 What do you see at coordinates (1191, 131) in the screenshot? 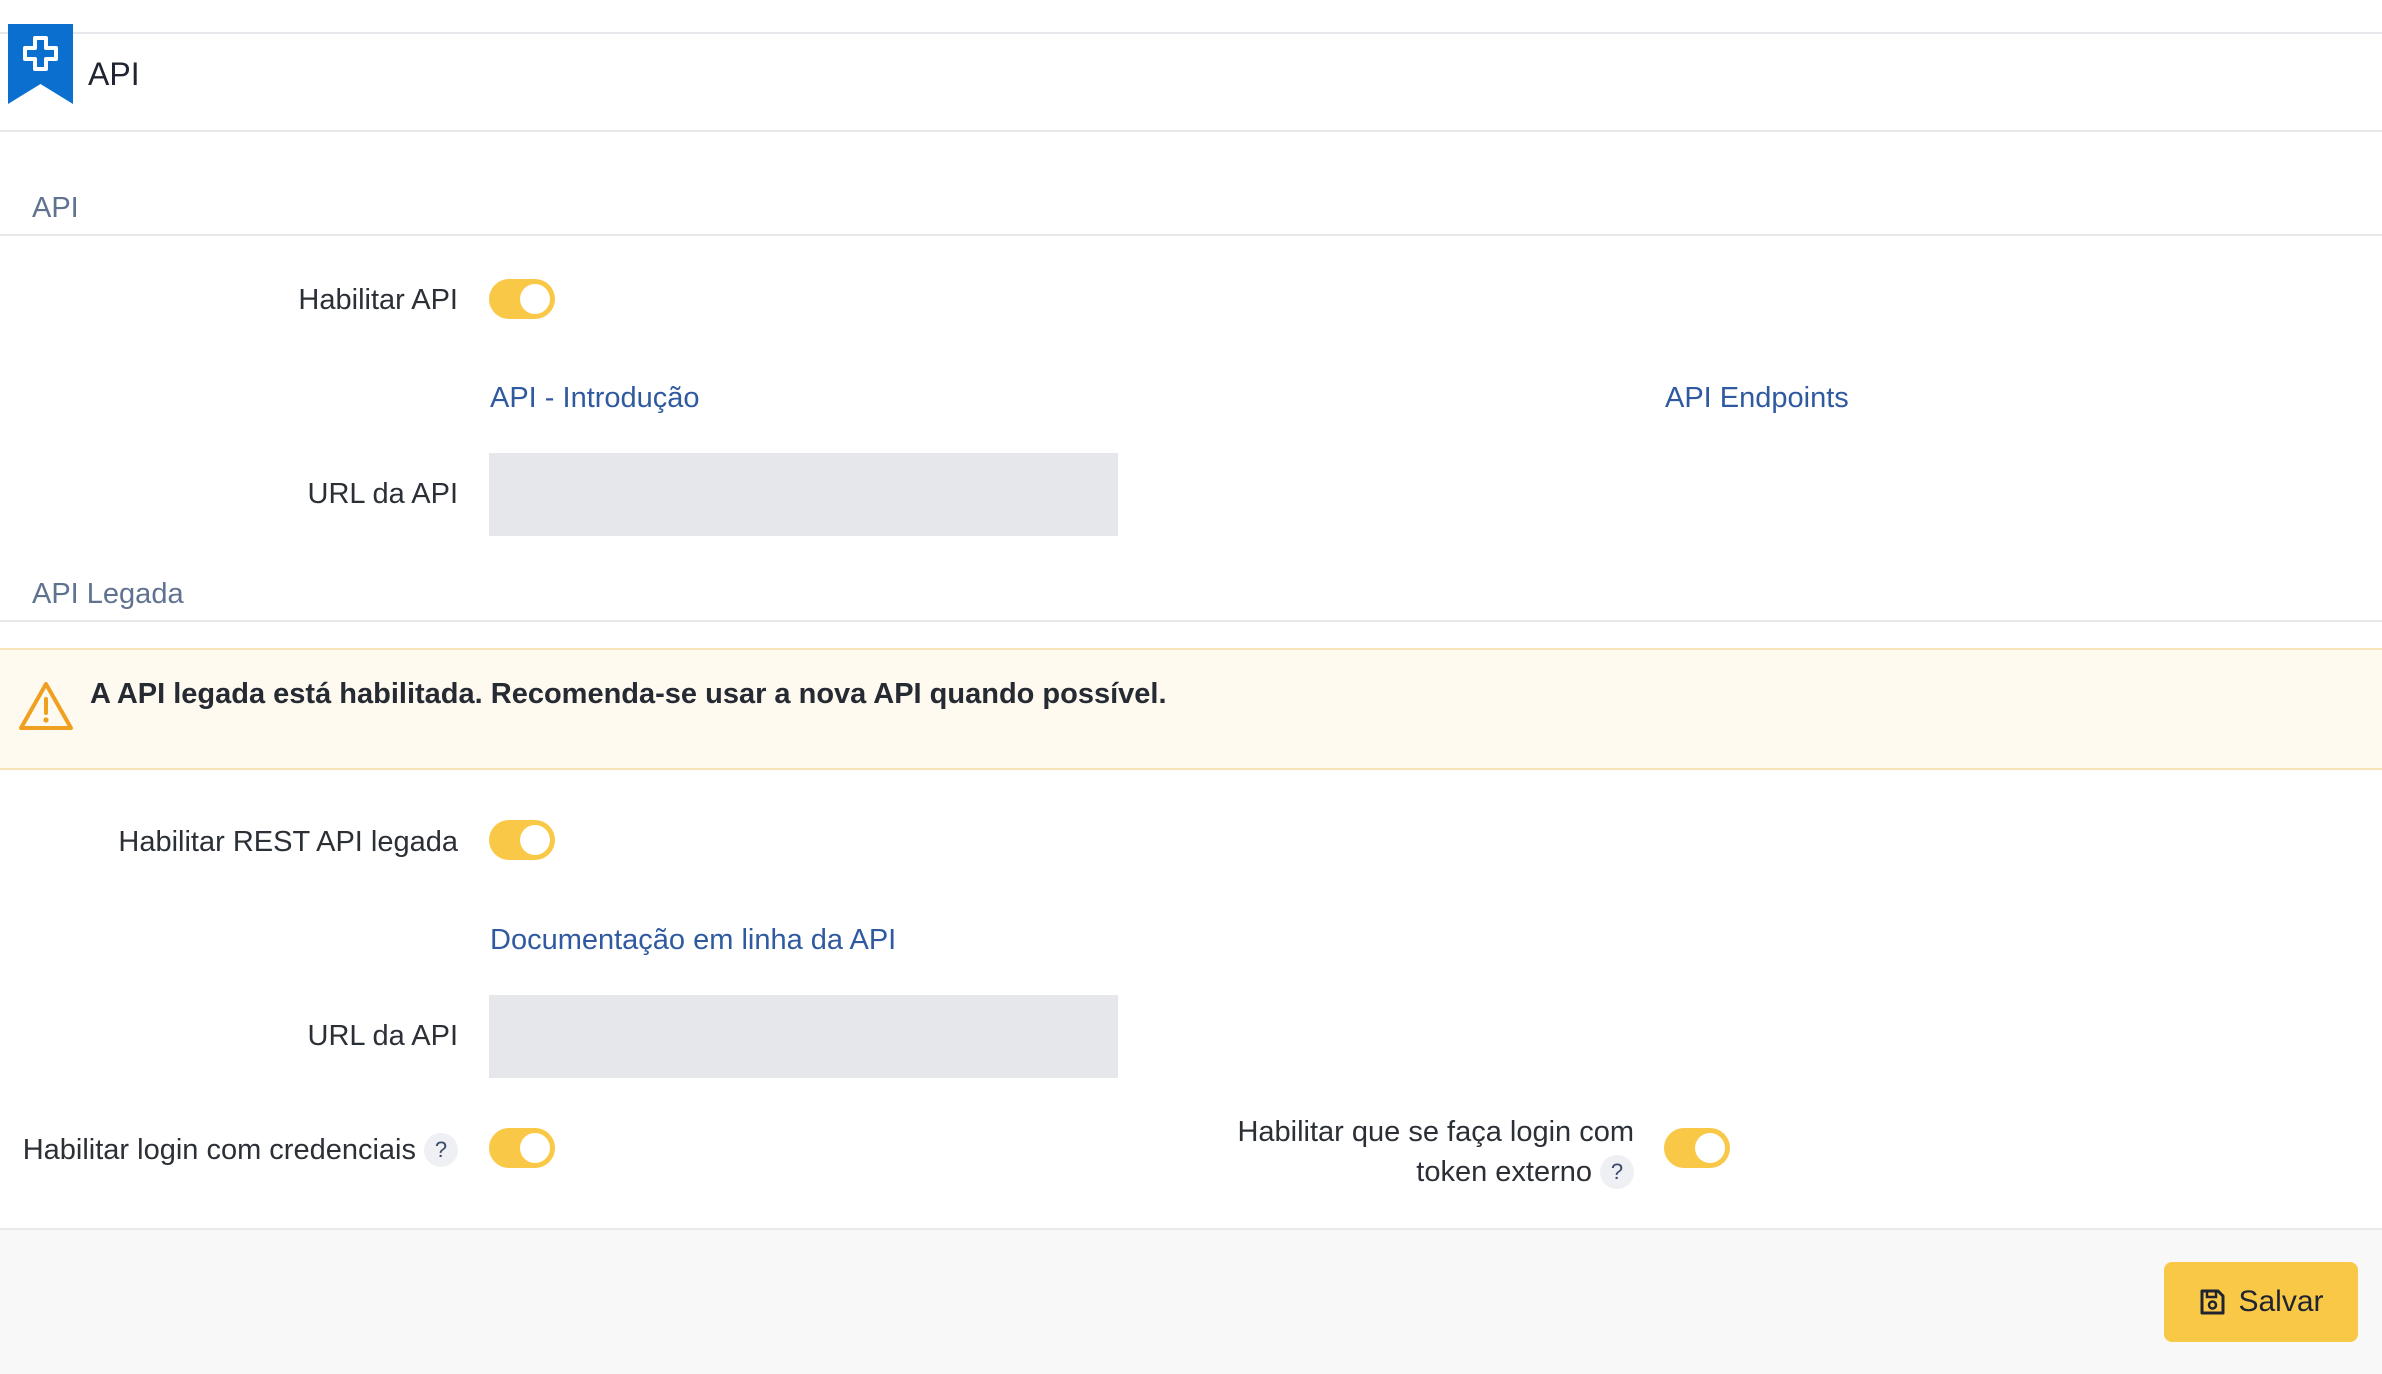
I see `header-divider` at bounding box center [1191, 131].